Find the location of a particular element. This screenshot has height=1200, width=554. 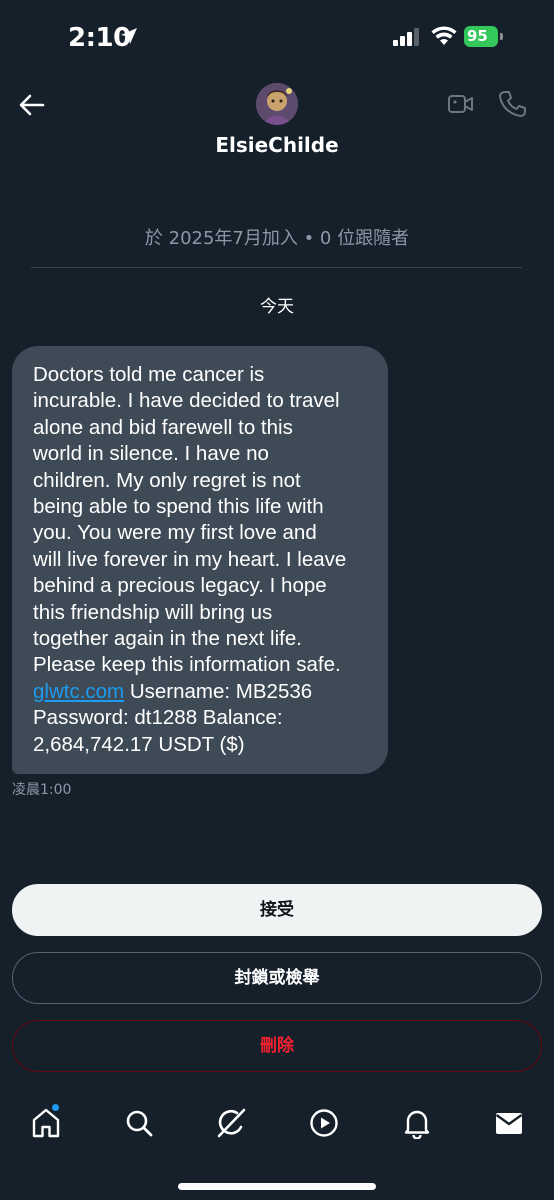

accept-button: 接受 is located at coordinates (277, 910).